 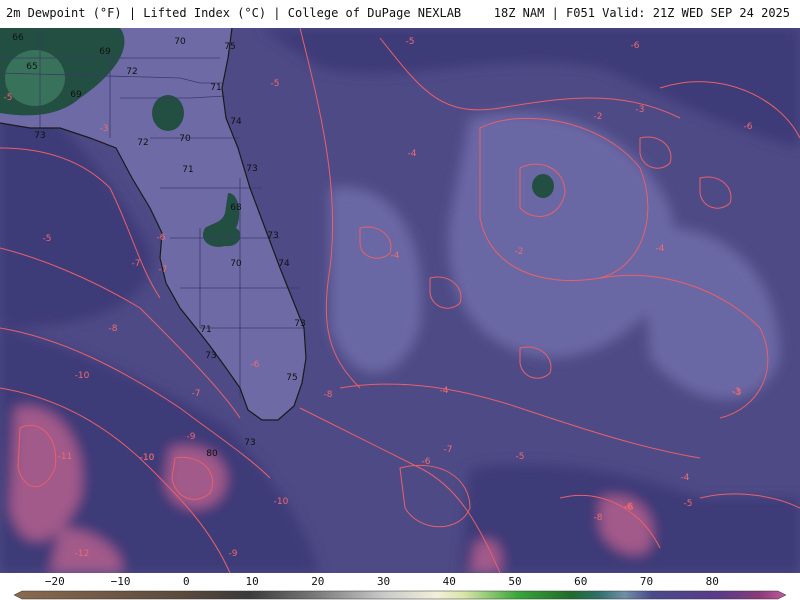 What do you see at coordinates (646, 581) in the screenshot?
I see `legend-tick-label: 70` at bounding box center [646, 581].